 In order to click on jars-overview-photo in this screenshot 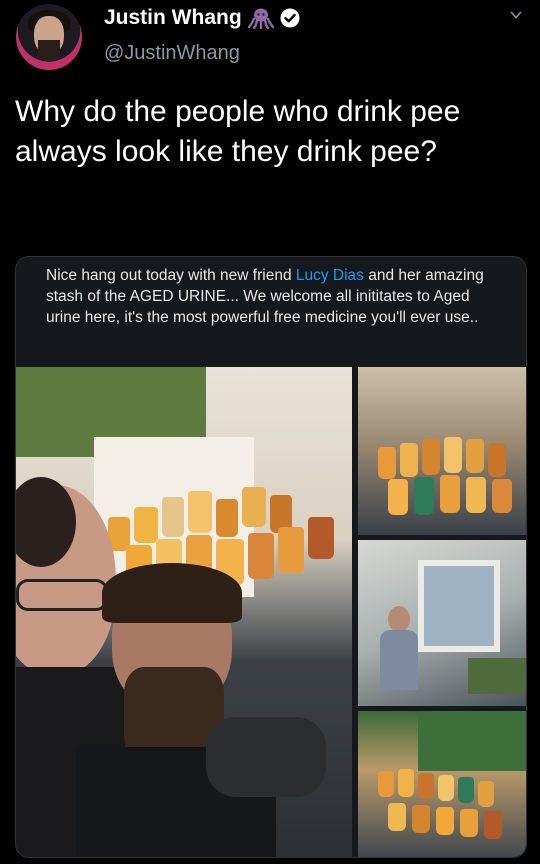, I will do `click(442, 784)`.